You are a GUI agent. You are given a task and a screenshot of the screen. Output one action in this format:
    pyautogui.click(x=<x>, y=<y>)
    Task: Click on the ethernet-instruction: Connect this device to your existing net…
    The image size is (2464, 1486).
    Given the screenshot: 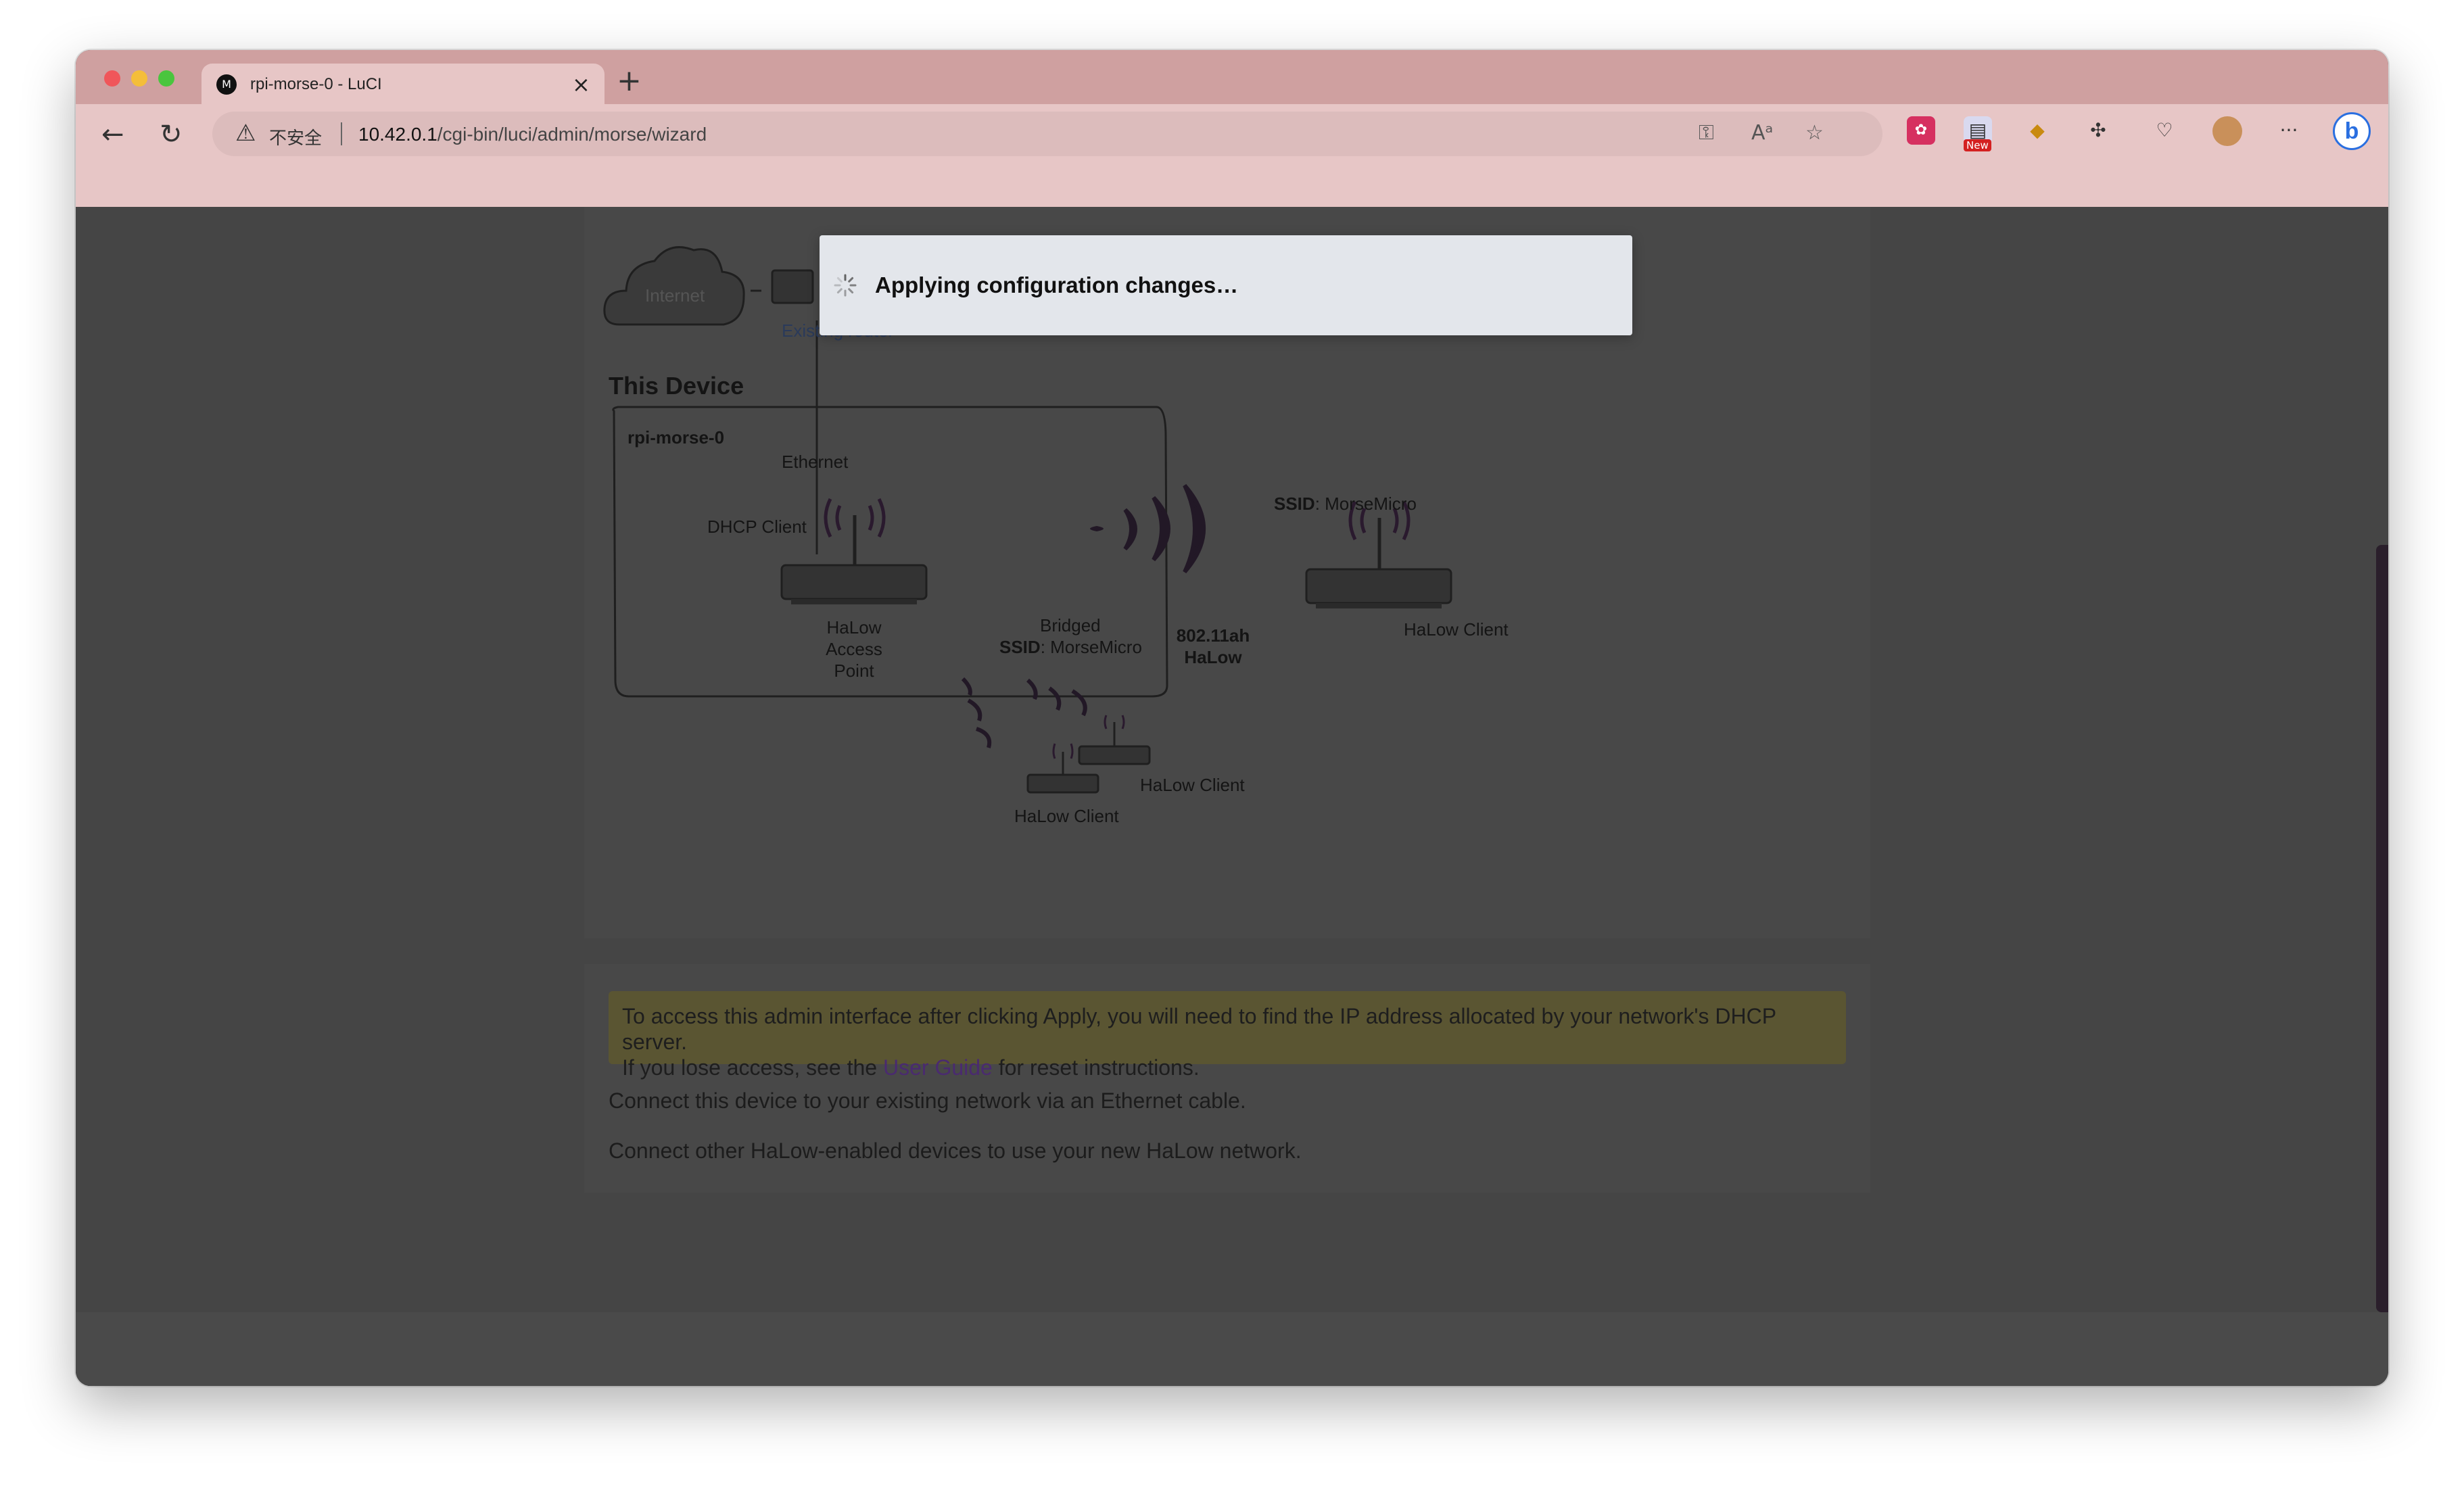 What is the action you would take?
    pyautogui.click(x=928, y=1100)
    